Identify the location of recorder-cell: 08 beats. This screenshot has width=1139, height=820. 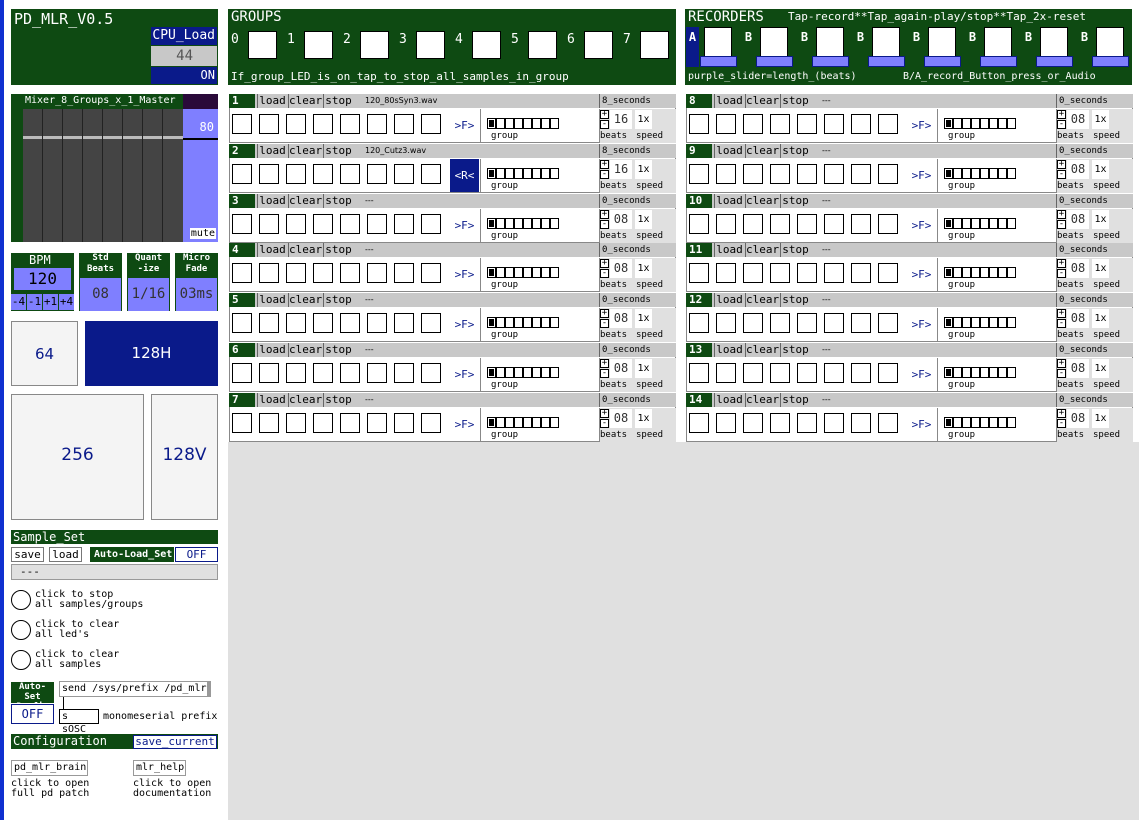
(942, 42).